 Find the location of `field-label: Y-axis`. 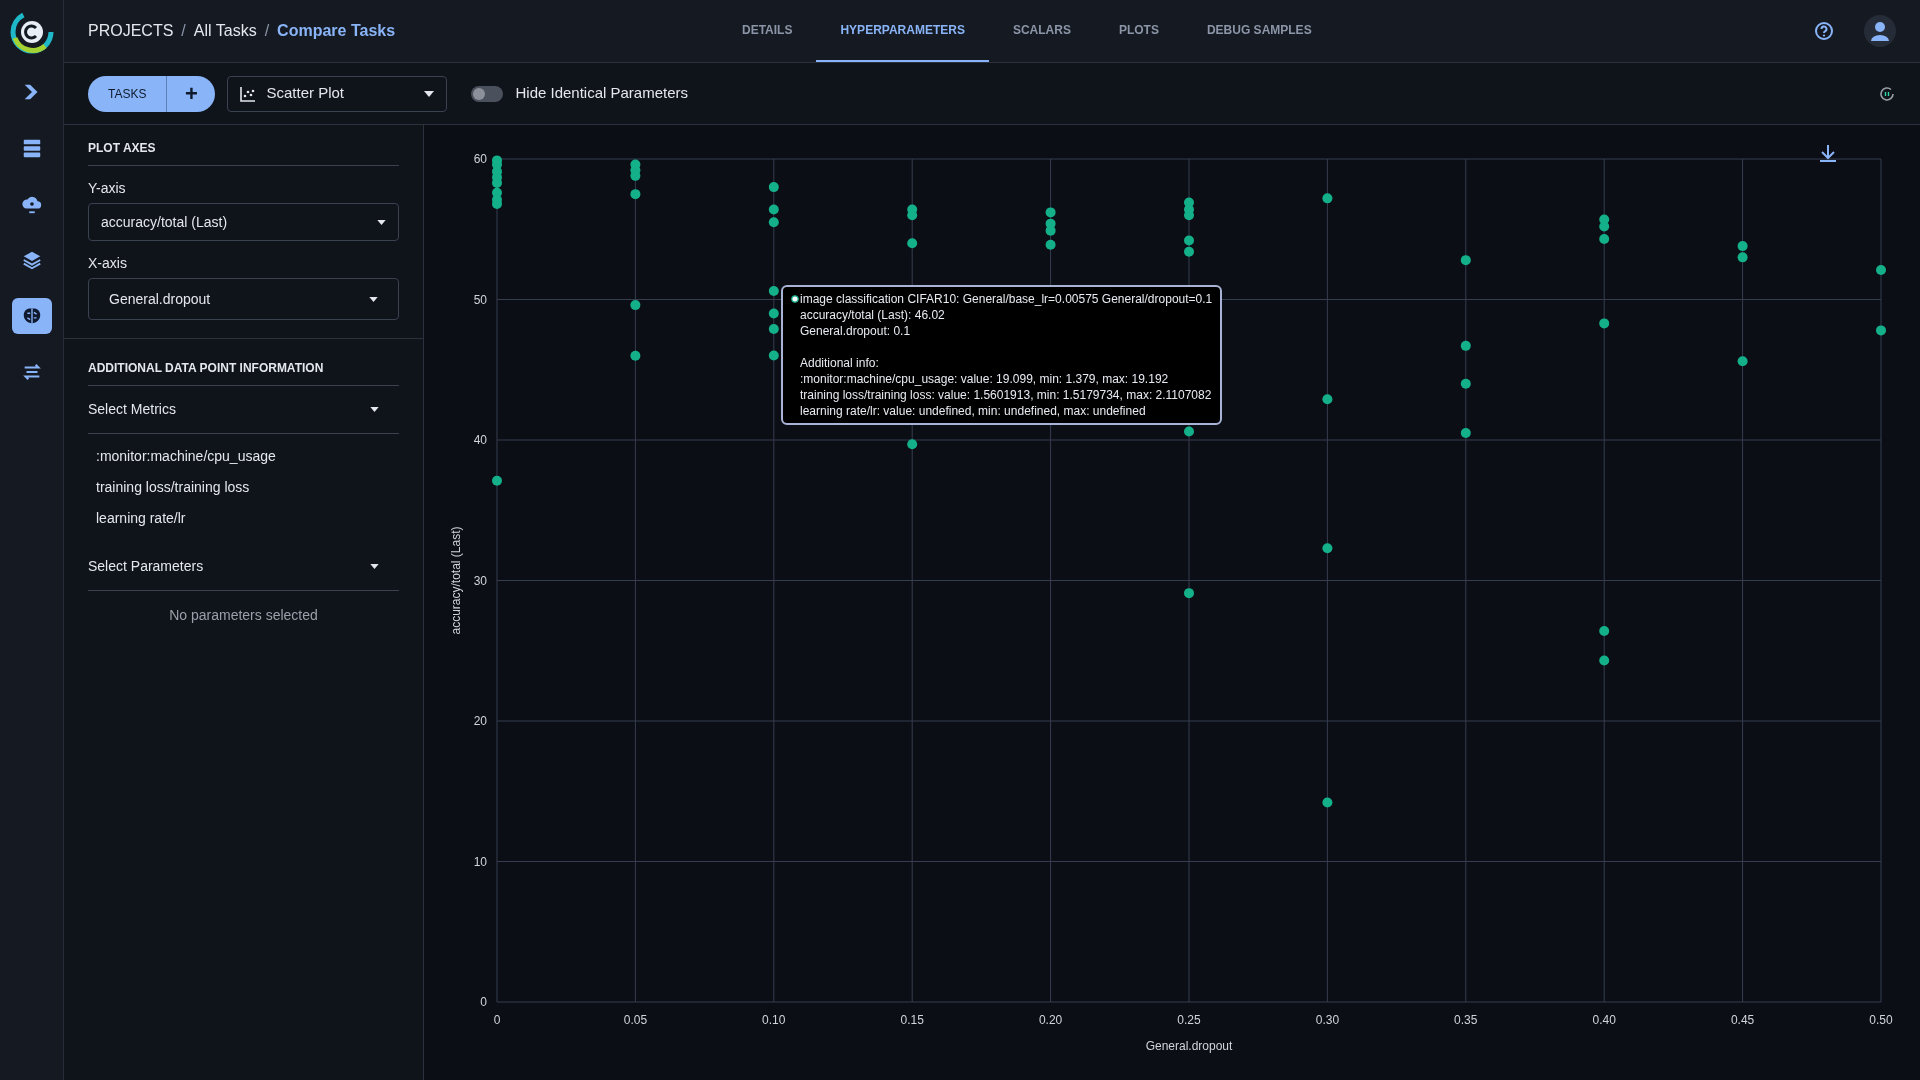

field-label: Y-axis is located at coordinates (107, 188).